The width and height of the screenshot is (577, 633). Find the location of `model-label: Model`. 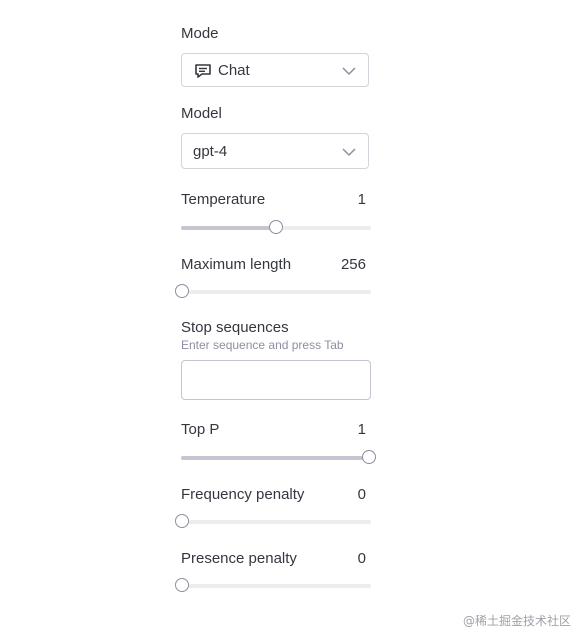

model-label: Model is located at coordinates (201, 113).